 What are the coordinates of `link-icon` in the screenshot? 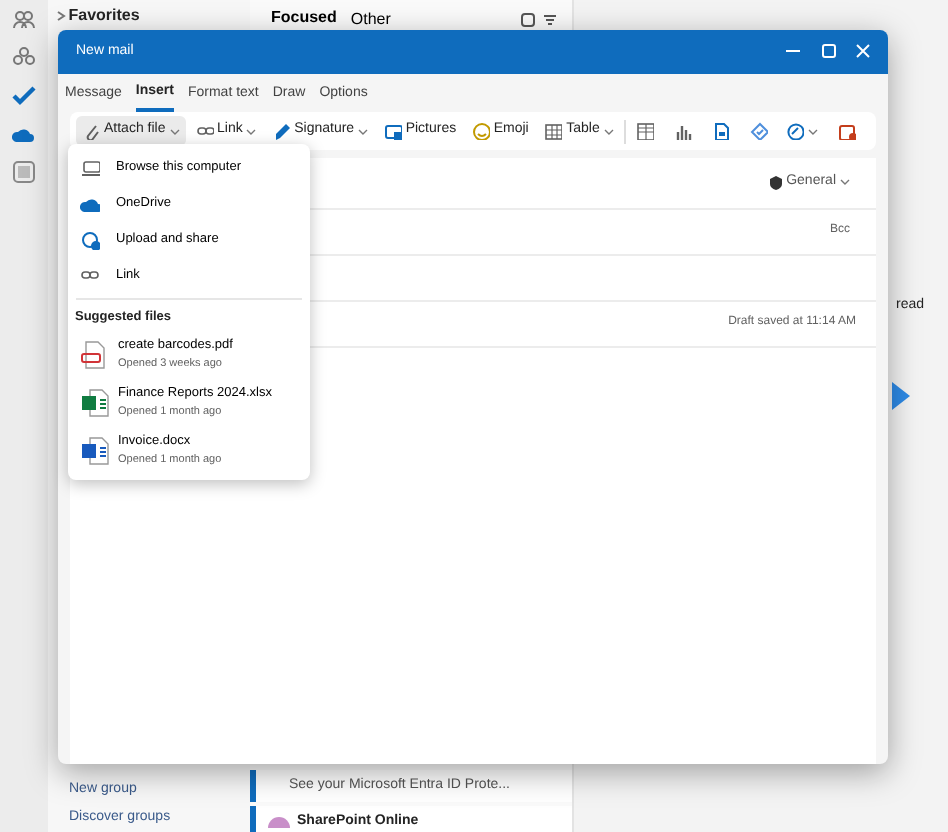 It's located at (204, 131).